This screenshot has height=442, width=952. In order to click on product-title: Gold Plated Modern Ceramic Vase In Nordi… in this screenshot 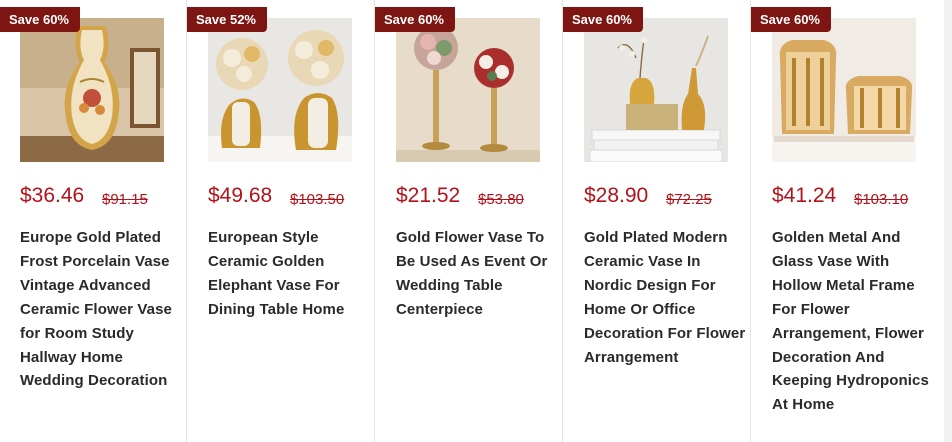, I will do `click(666, 297)`.